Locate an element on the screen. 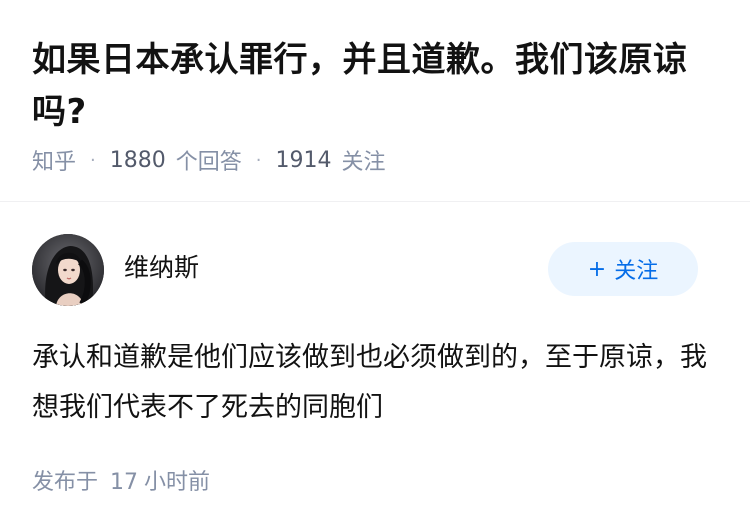 This screenshot has height=532, width=750. answer-time-prefix: 发布于 is located at coordinates (65, 482).